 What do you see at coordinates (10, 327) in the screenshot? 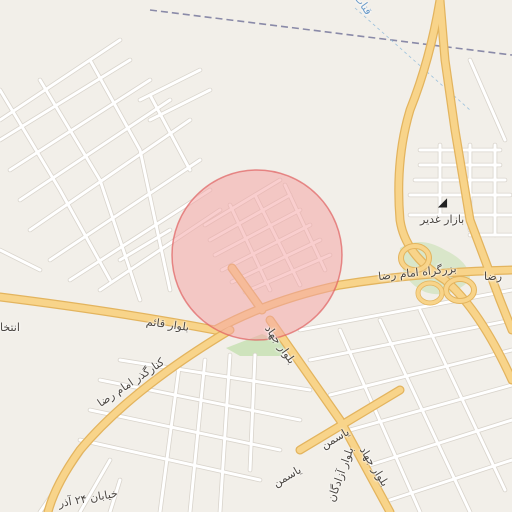
I see `label-entekhab: انتخا` at bounding box center [10, 327].